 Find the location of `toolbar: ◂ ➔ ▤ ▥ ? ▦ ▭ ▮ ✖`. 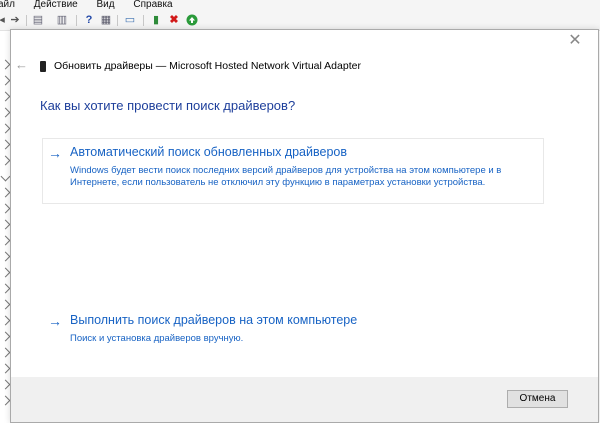

toolbar: ◂ ➔ ▤ ▥ ? ▦ ▭ ▮ ✖ is located at coordinates (300, 21).